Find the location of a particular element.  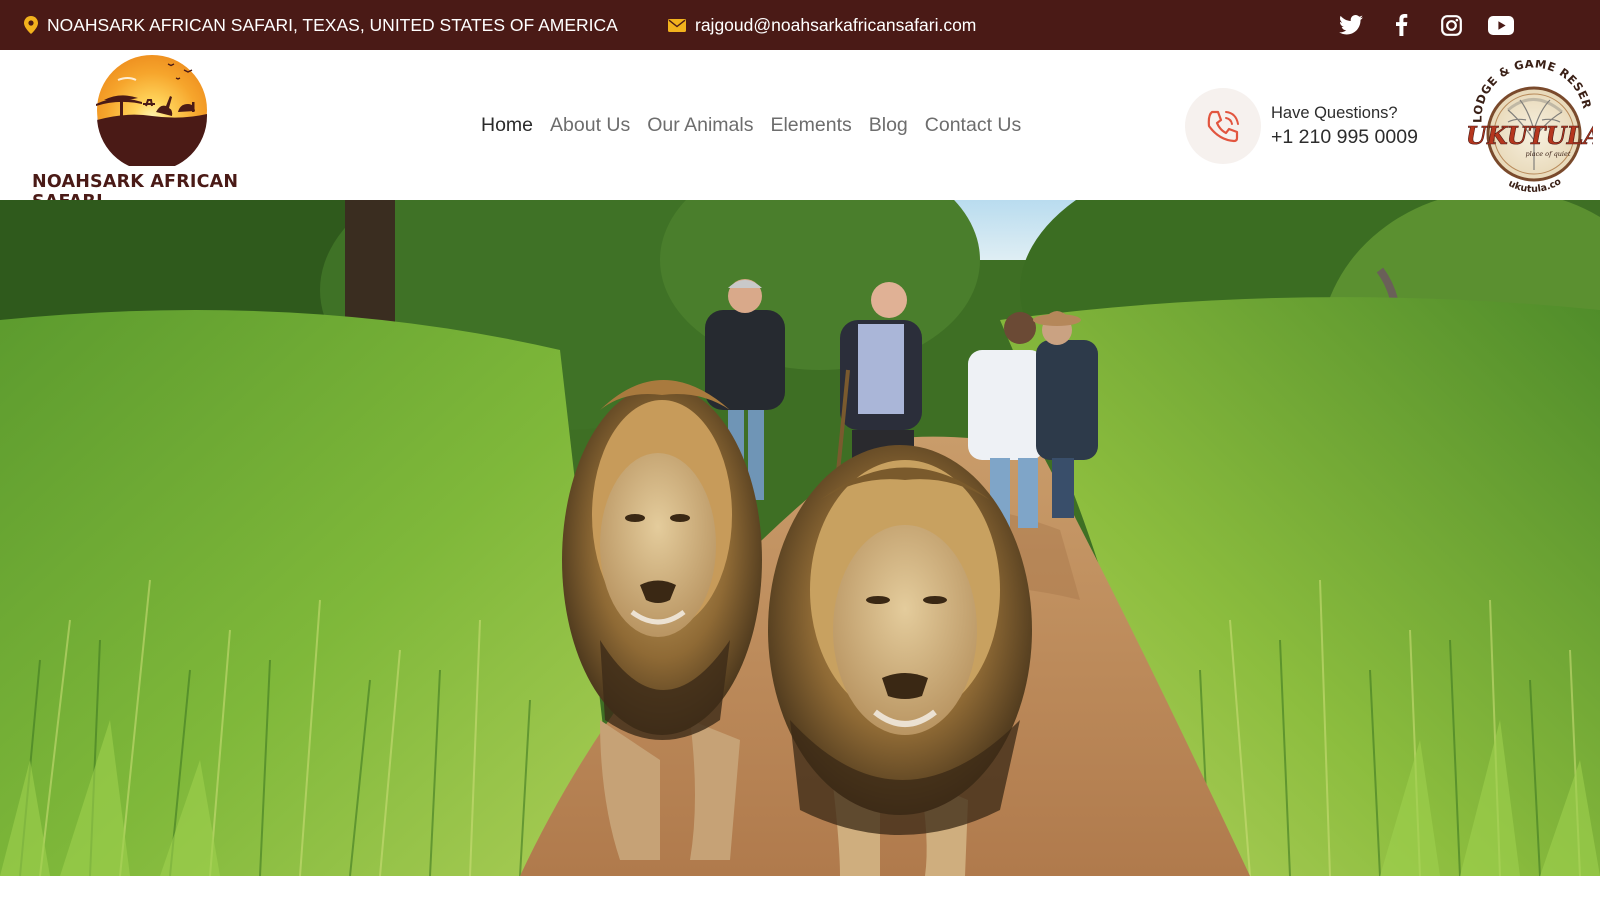

envelope-icon is located at coordinates (677, 25).